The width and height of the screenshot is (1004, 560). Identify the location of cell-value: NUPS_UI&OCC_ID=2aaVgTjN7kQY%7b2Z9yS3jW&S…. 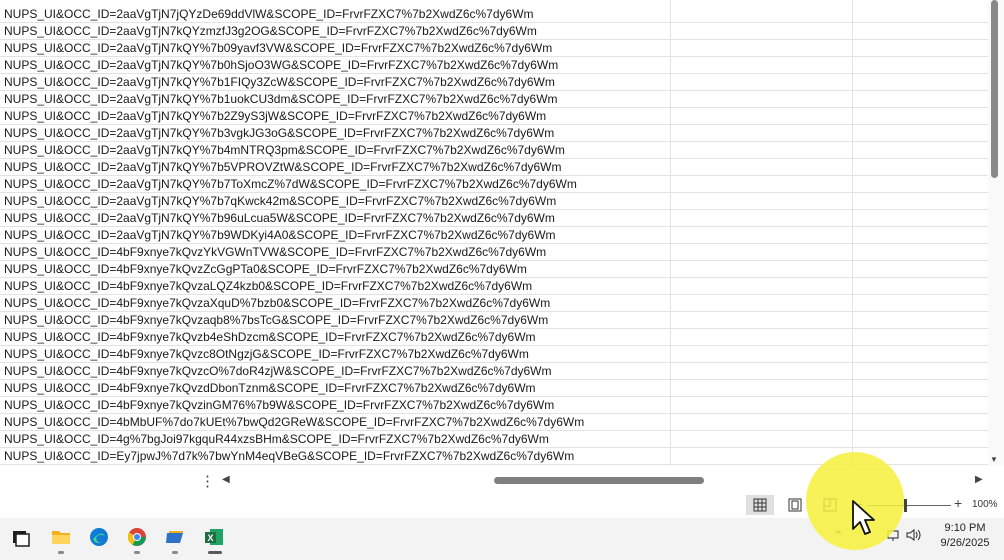
(275, 116).